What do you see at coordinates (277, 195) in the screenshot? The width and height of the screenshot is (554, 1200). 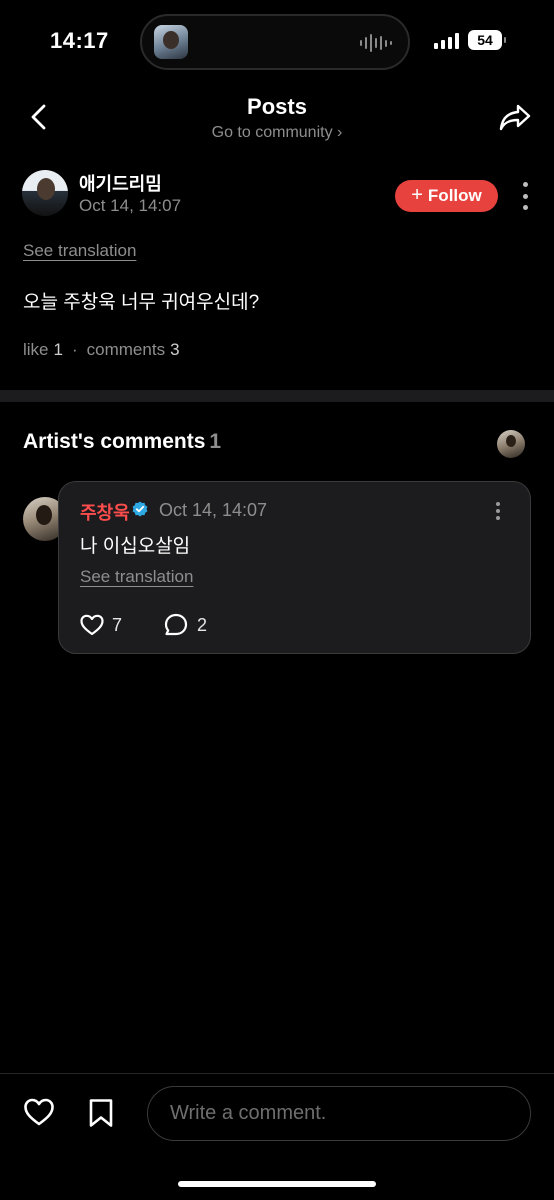 I see `post-author: 애기드리밈 Oct 14, 14:07 + Follow` at bounding box center [277, 195].